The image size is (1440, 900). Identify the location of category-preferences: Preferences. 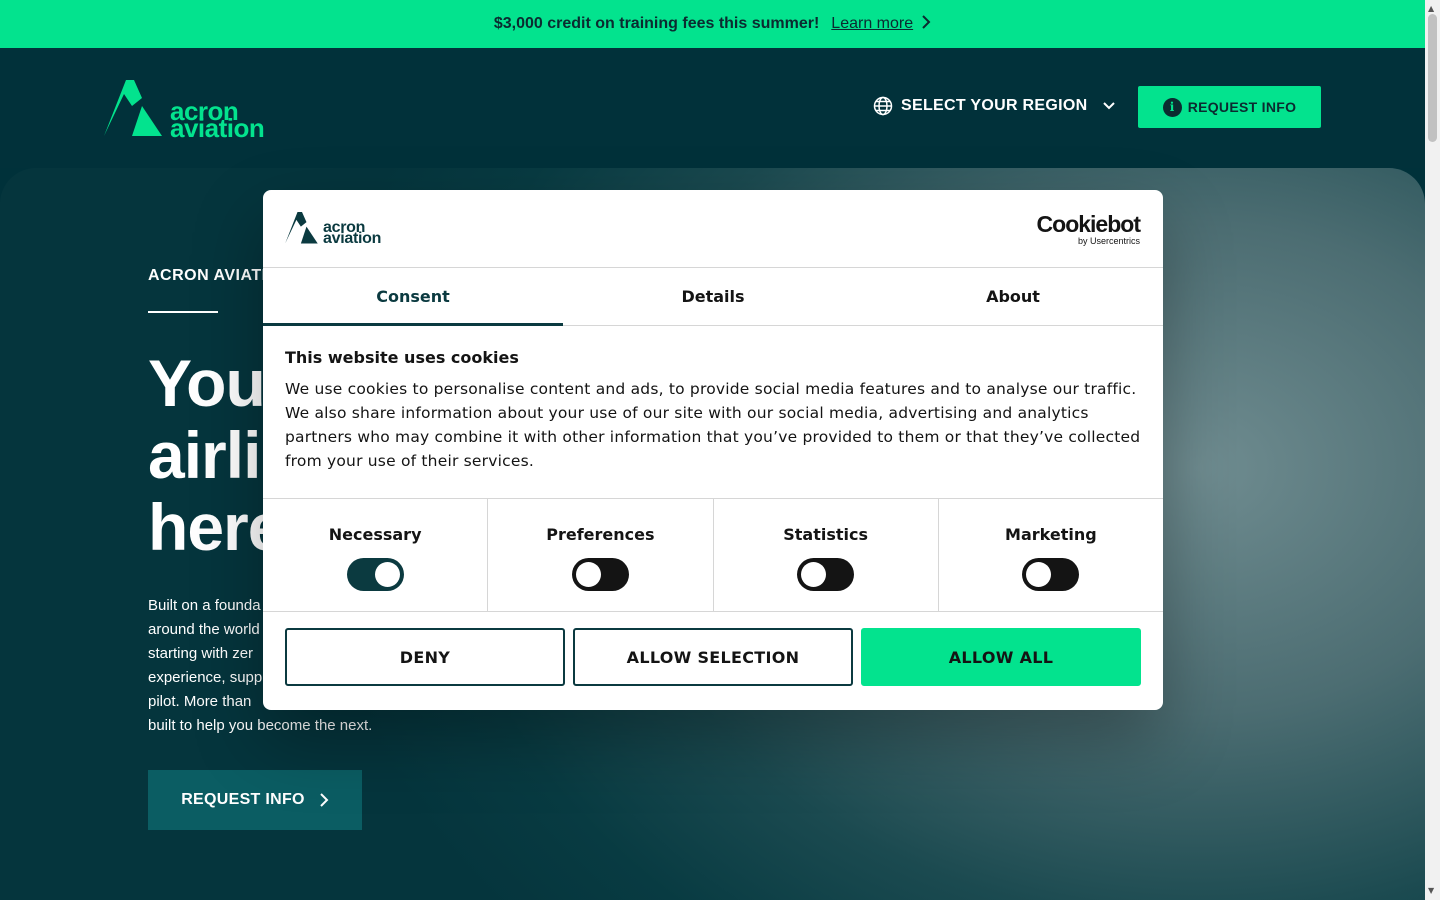
(601, 555).